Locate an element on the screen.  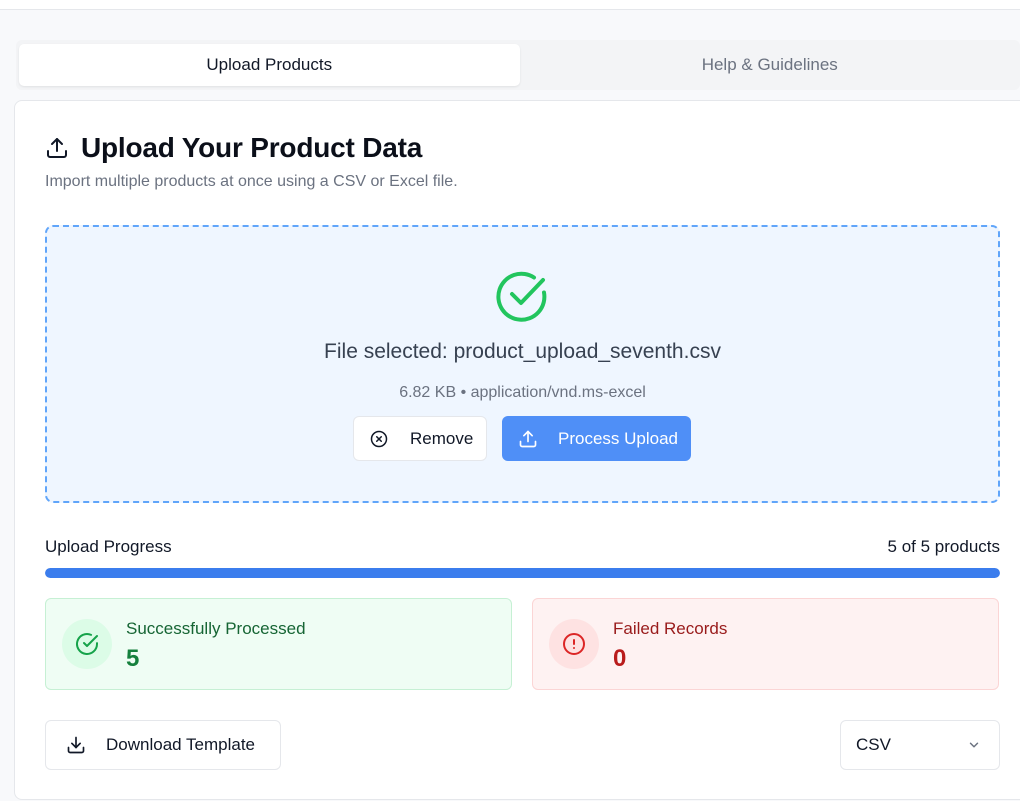
failed-stat-label: Failed Records is located at coordinates (670, 628).